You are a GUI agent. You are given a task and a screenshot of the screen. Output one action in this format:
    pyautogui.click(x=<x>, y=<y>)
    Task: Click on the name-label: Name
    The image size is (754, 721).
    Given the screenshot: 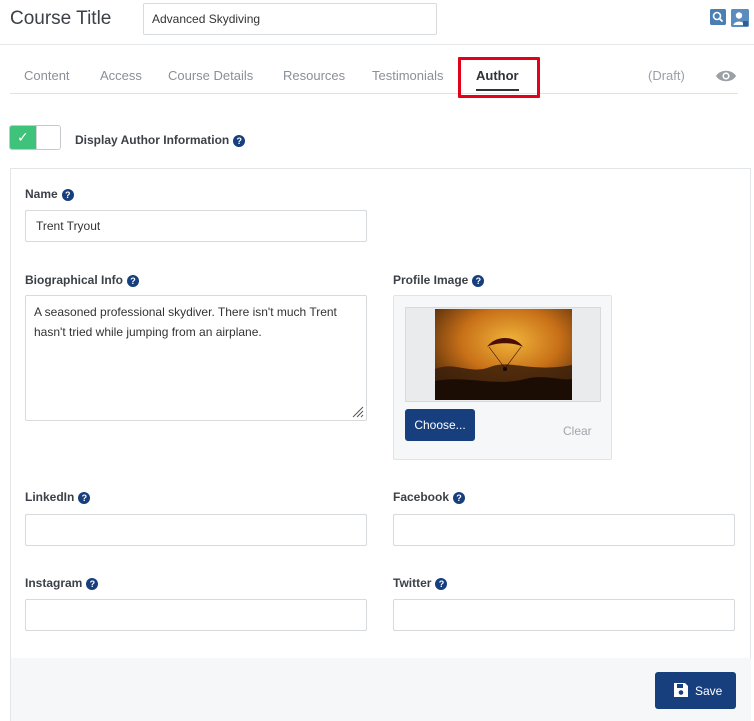 What is the action you would take?
    pyautogui.click(x=41, y=194)
    